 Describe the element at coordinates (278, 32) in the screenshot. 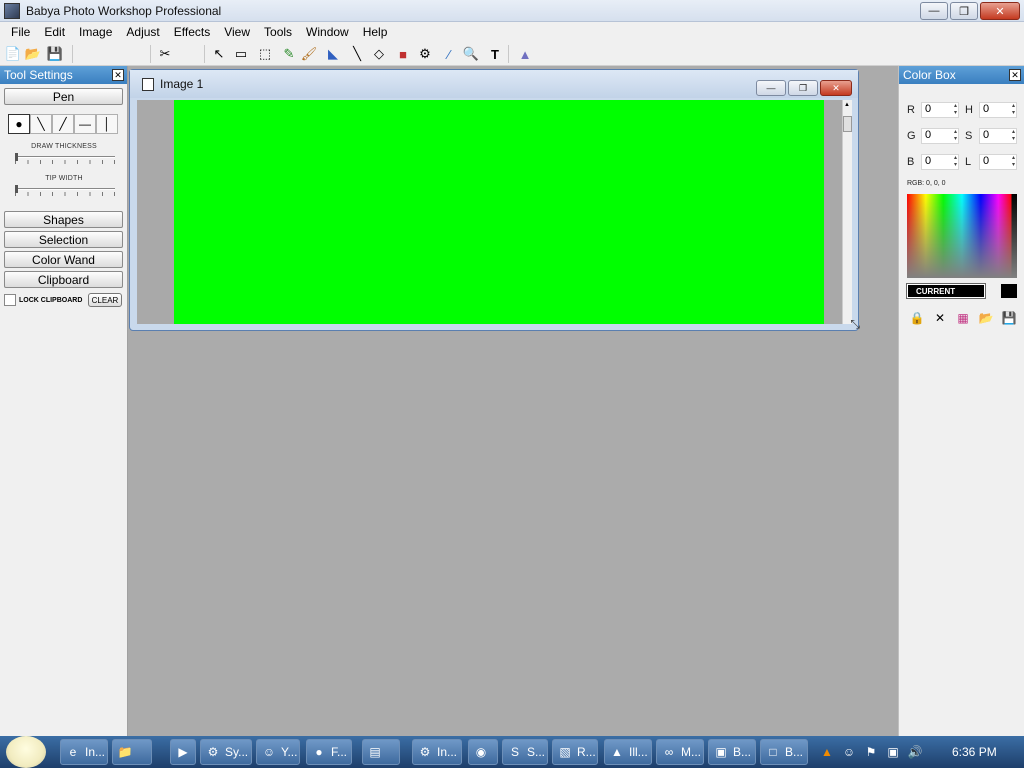

I see `menu-tools: Tools` at that location.